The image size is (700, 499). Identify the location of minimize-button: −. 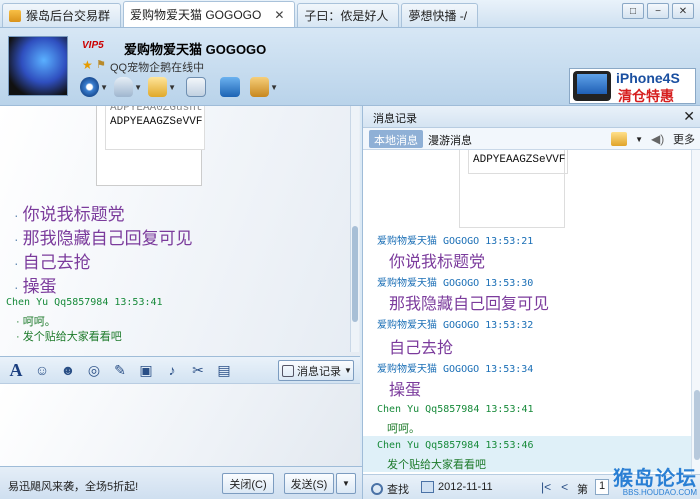
(658, 11).